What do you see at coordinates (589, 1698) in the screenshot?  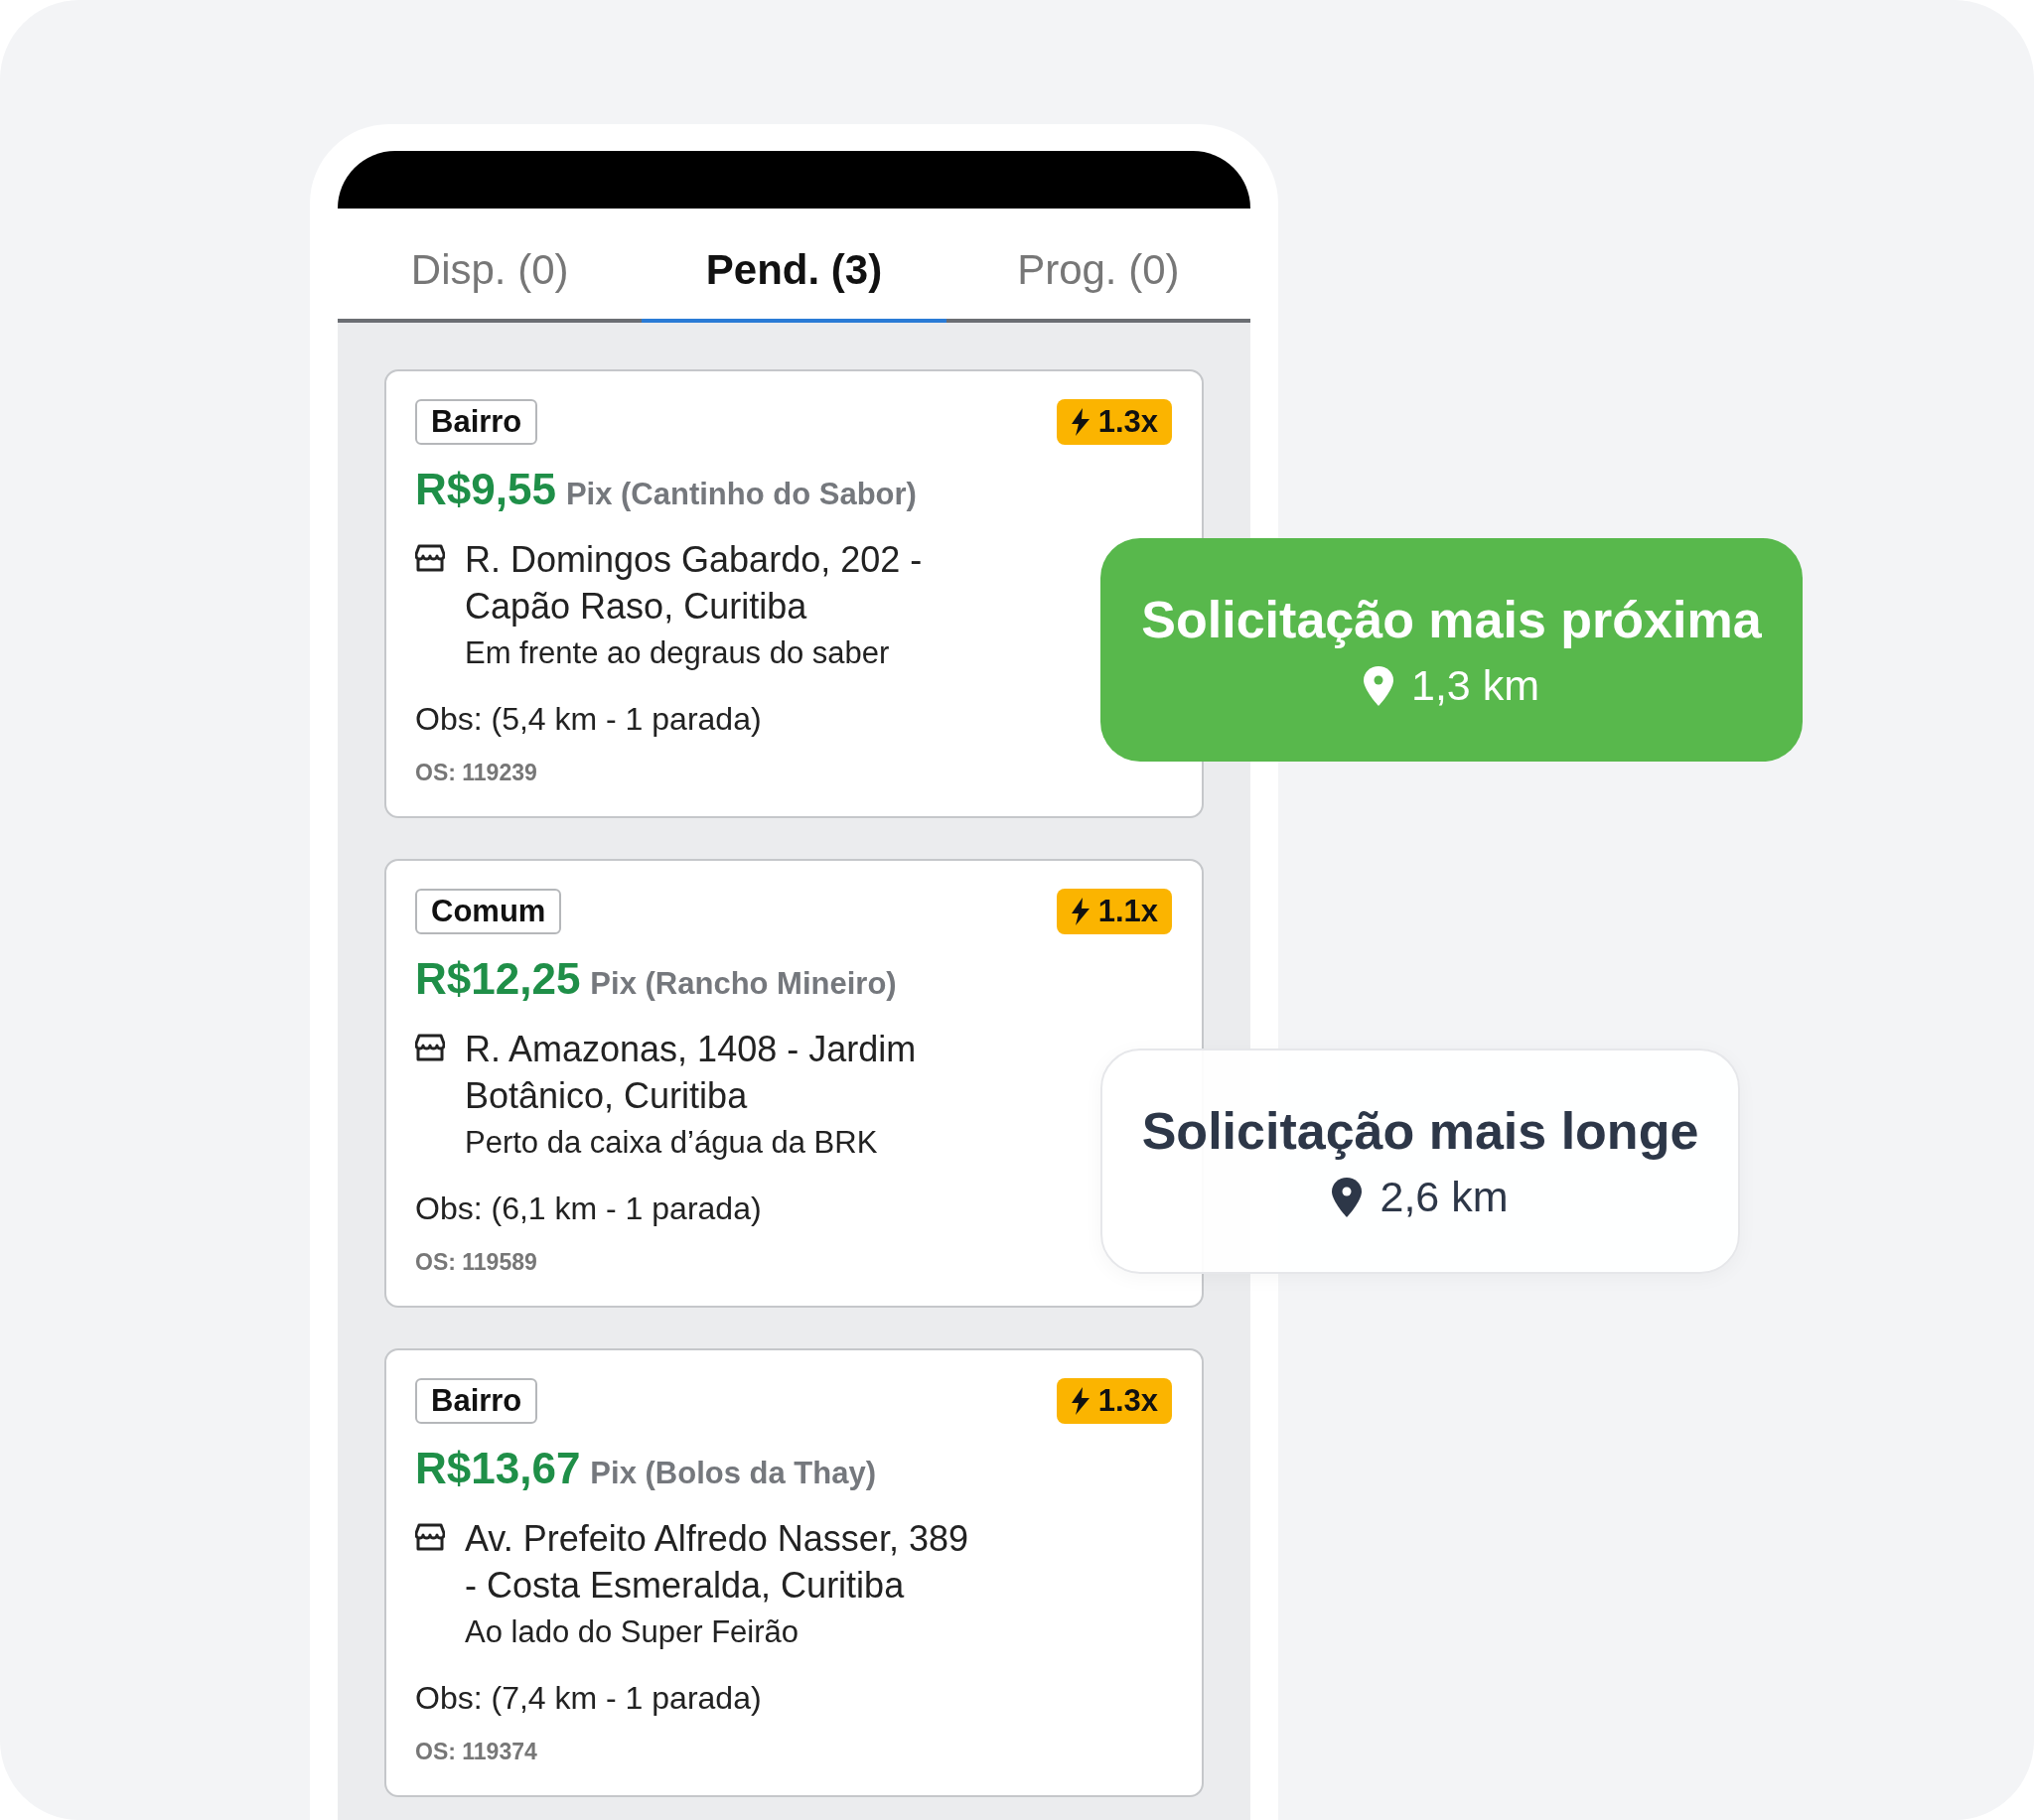 I see `obs-text: Obs: (7,4 km - 1 parada)` at bounding box center [589, 1698].